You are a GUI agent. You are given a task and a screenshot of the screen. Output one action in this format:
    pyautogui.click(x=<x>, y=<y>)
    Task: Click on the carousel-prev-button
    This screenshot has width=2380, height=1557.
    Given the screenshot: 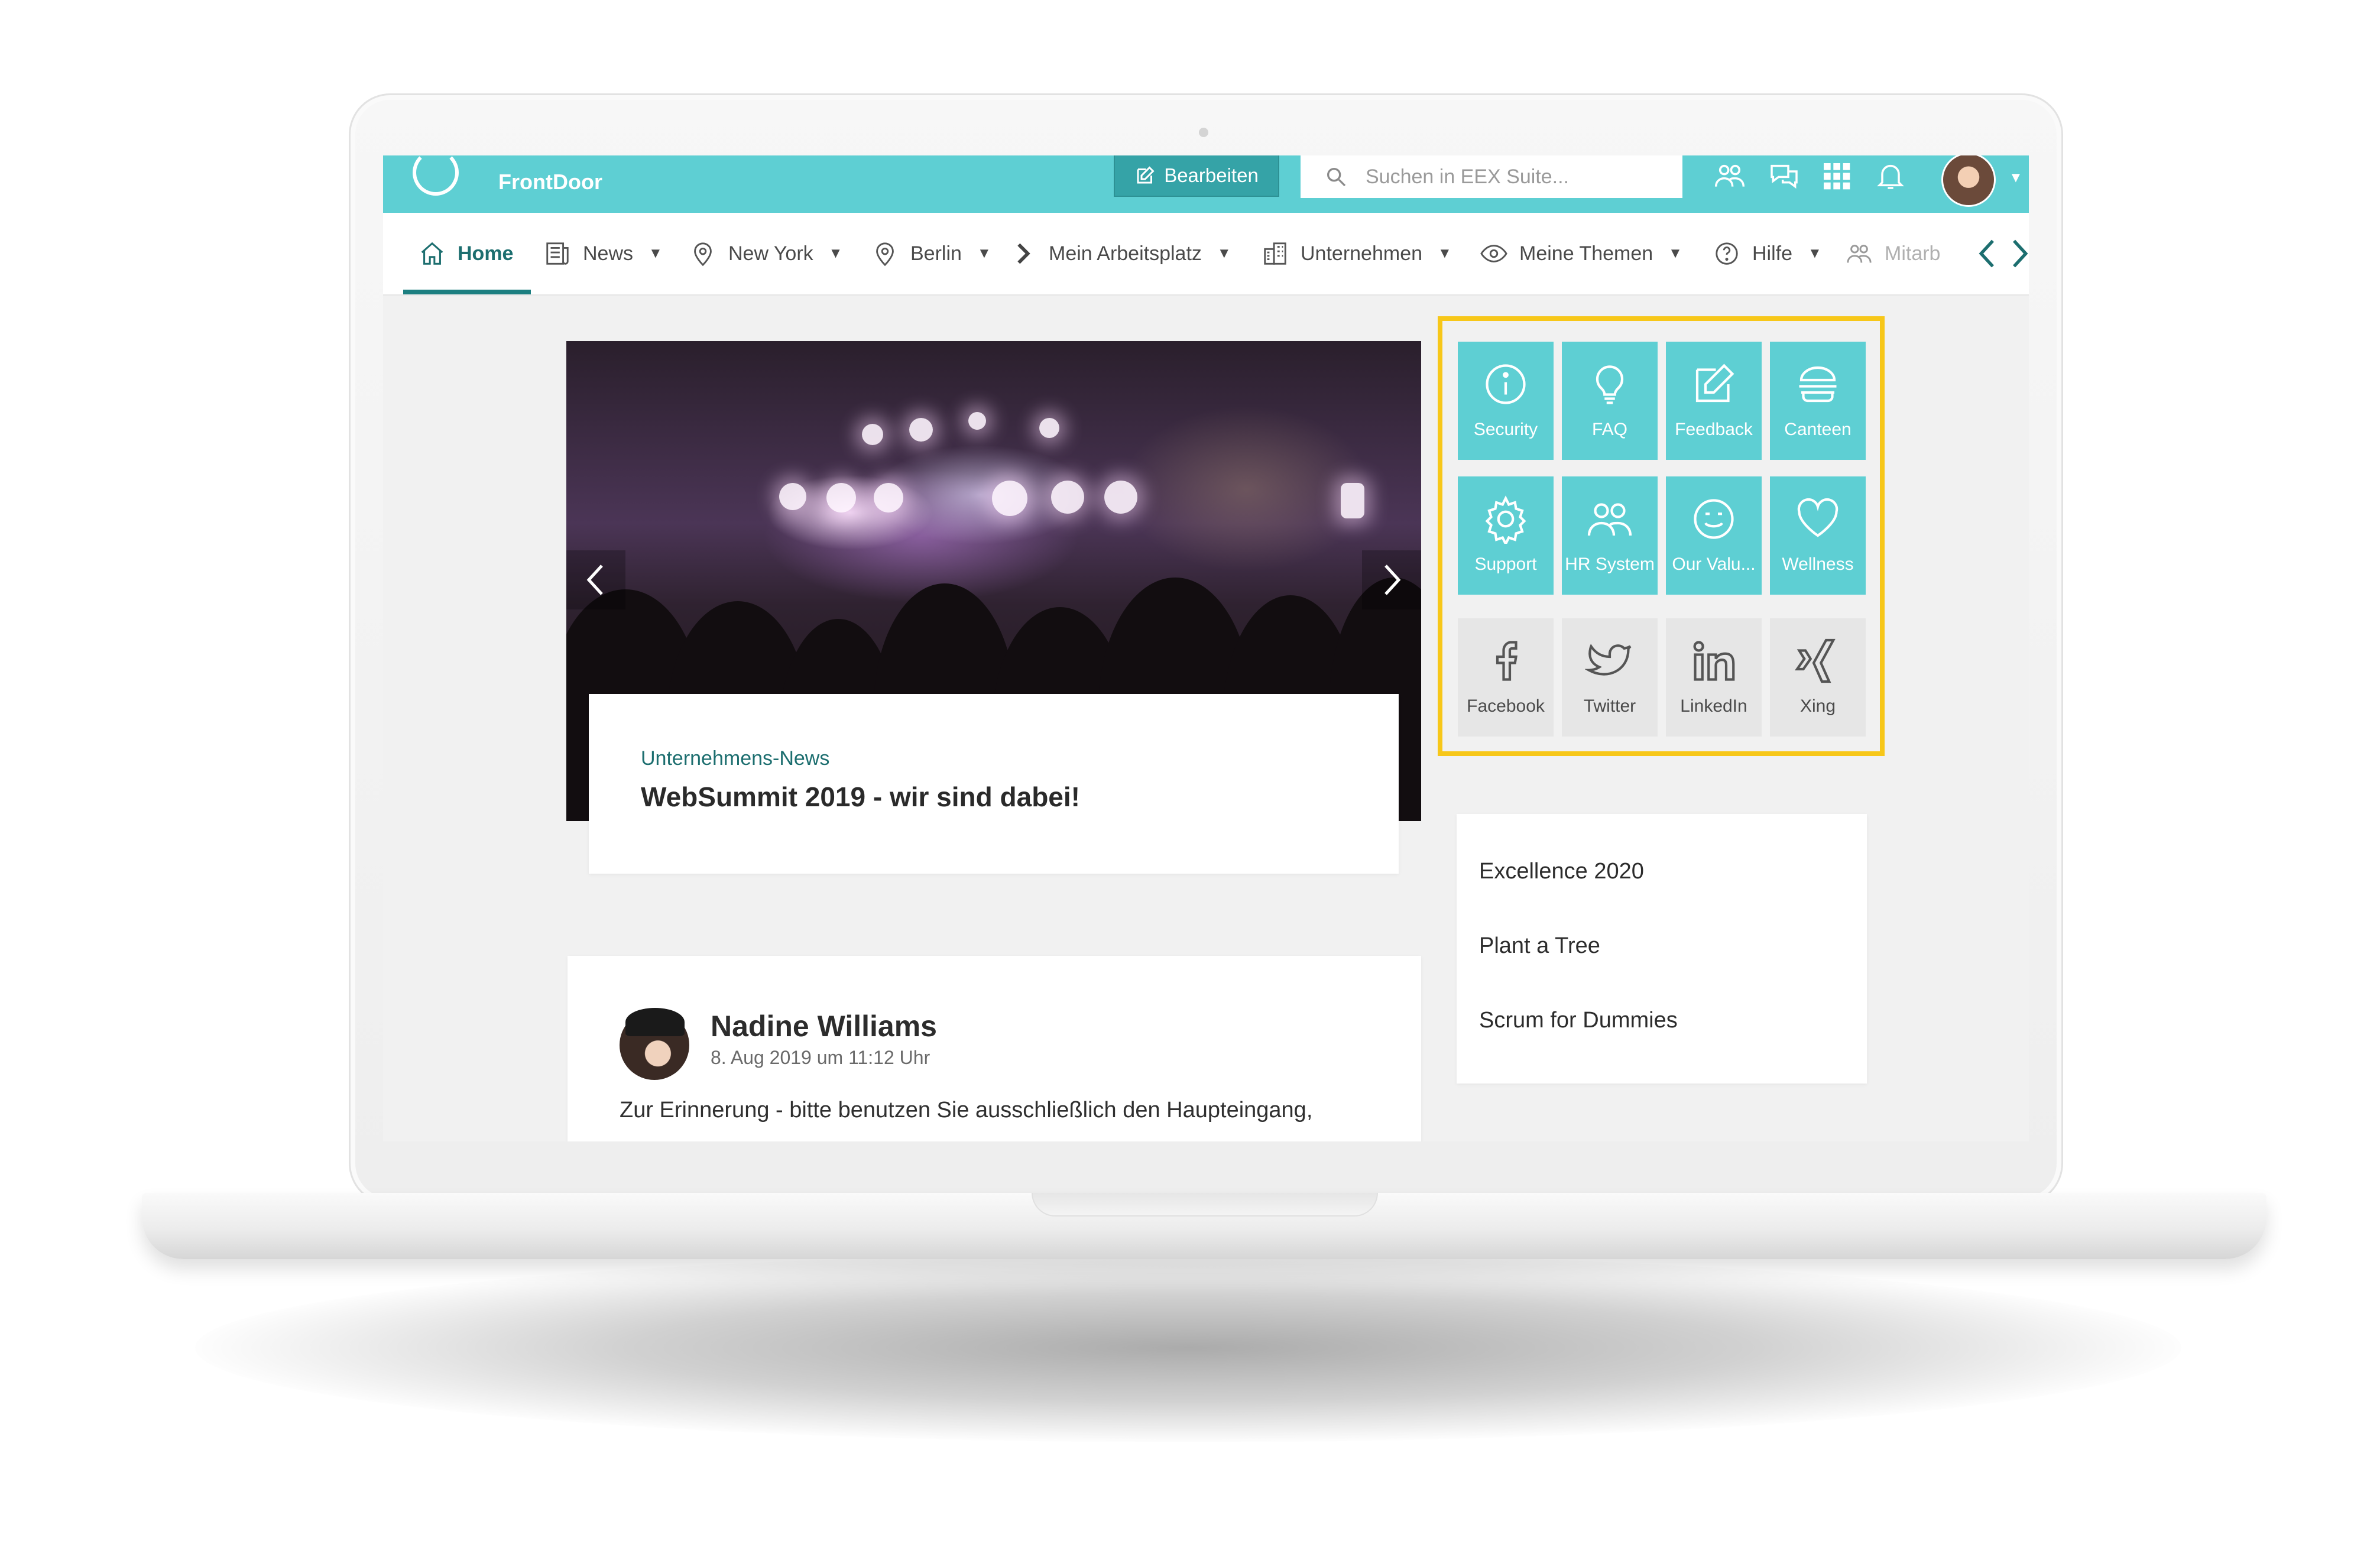 What is the action you would take?
    pyautogui.click(x=595, y=579)
    